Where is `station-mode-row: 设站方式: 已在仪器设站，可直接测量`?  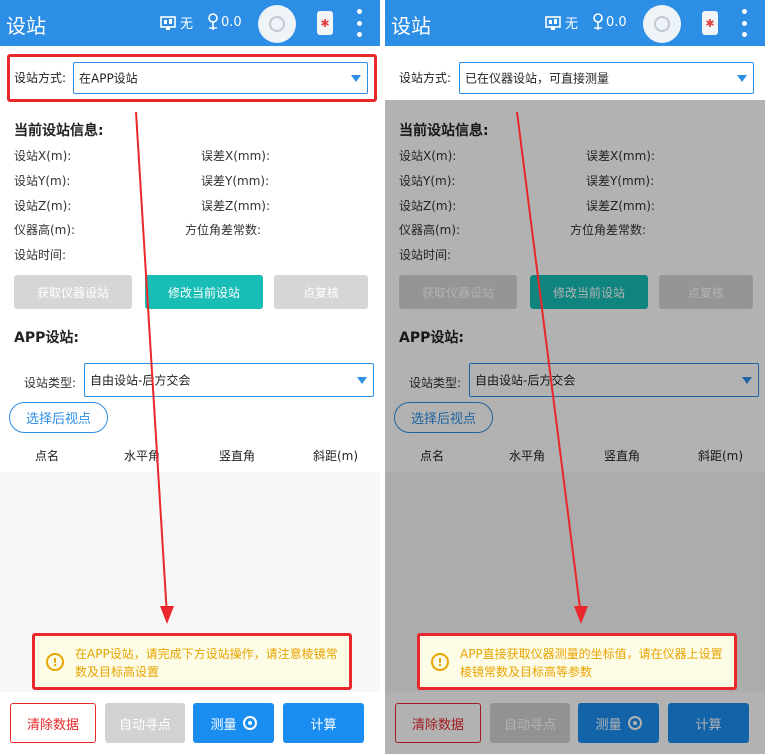 station-mode-row: 设站方式: 已在仪器设站，可直接测量 is located at coordinates (576, 78).